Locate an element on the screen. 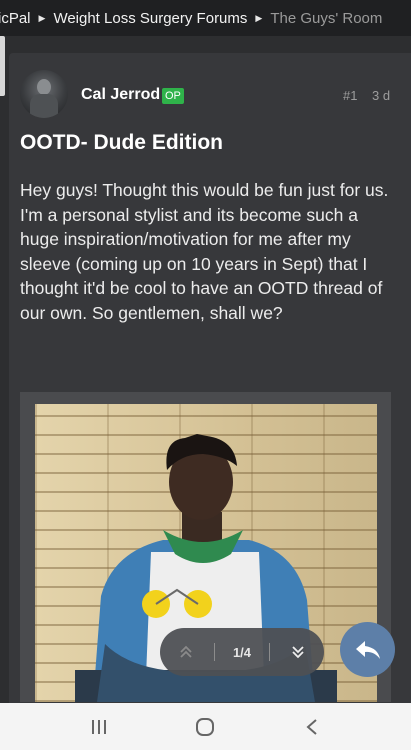 This screenshot has height=750, width=411. reply-button is located at coordinates (367, 649).